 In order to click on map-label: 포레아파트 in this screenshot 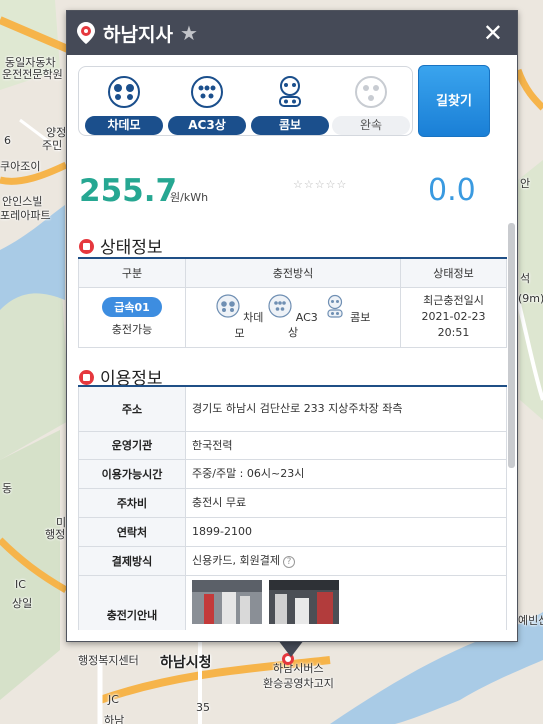, I will do `click(25, 215)`.